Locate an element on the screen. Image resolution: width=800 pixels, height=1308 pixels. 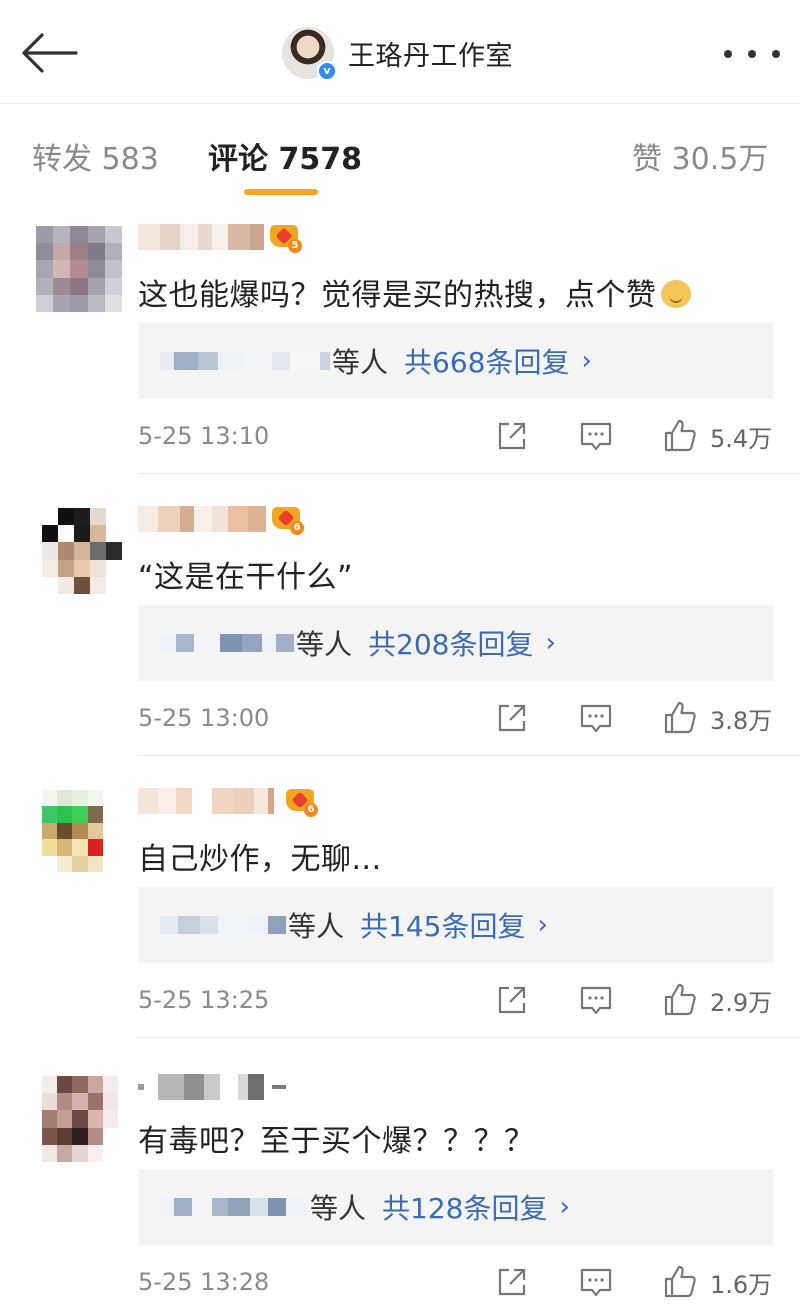
comment-text: “这是在干什么” is located at coordinates (246, 577).